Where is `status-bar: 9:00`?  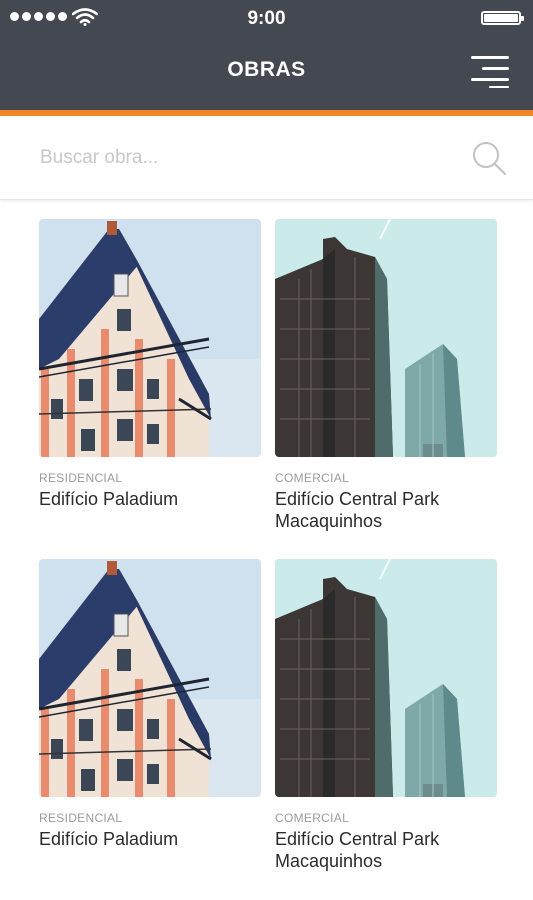
status-bar: 9:00 is located at coordinates (266, 18).